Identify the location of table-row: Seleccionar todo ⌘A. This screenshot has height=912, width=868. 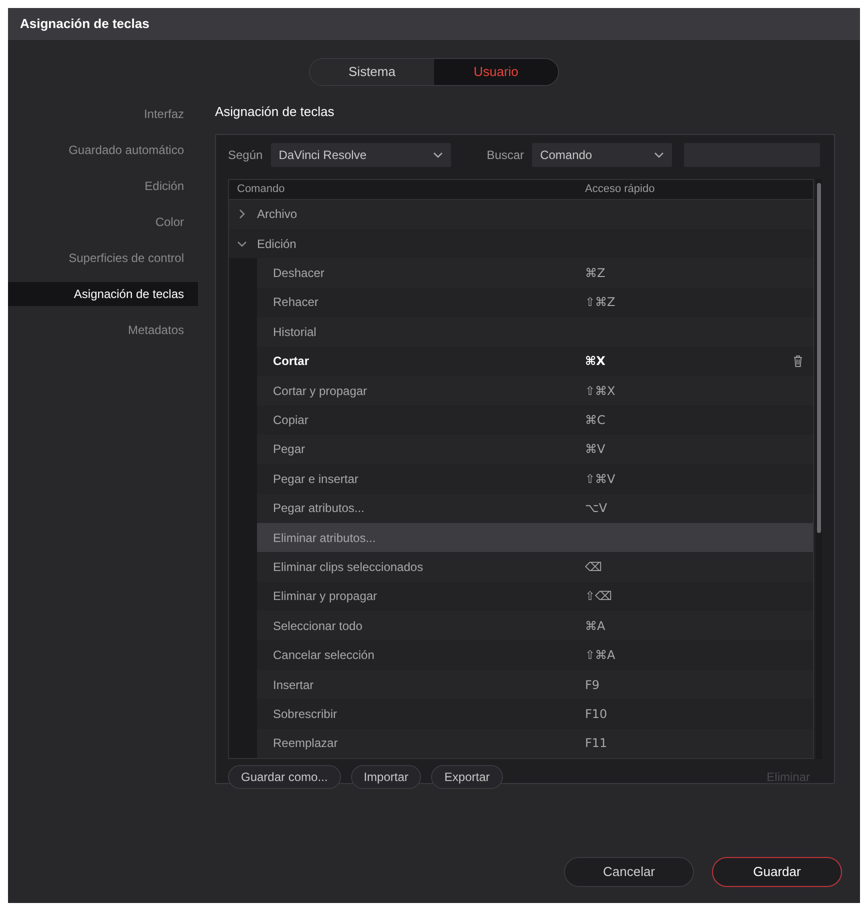
(535, 625).